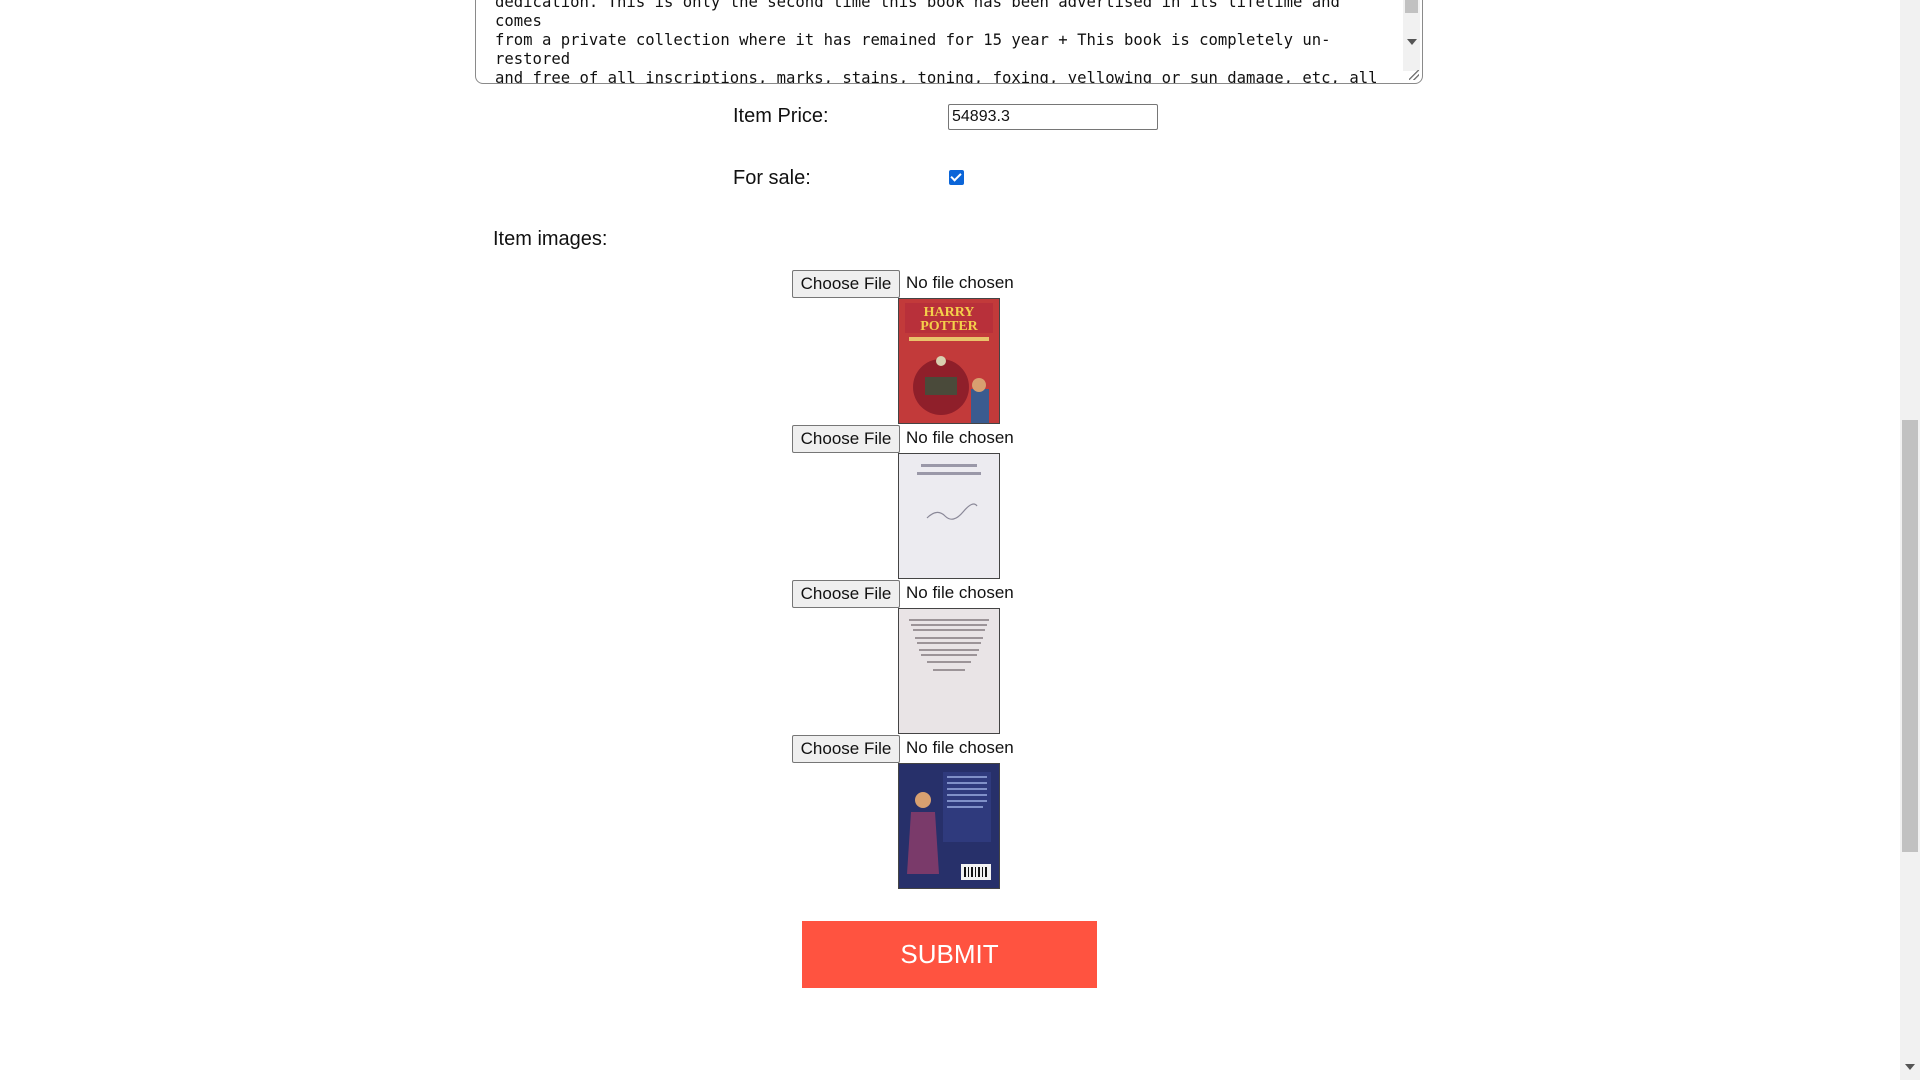 The height and width of the screenshot is (1080, 1920). I want to click on item-price-label: Item Price:, so click(781, 116).